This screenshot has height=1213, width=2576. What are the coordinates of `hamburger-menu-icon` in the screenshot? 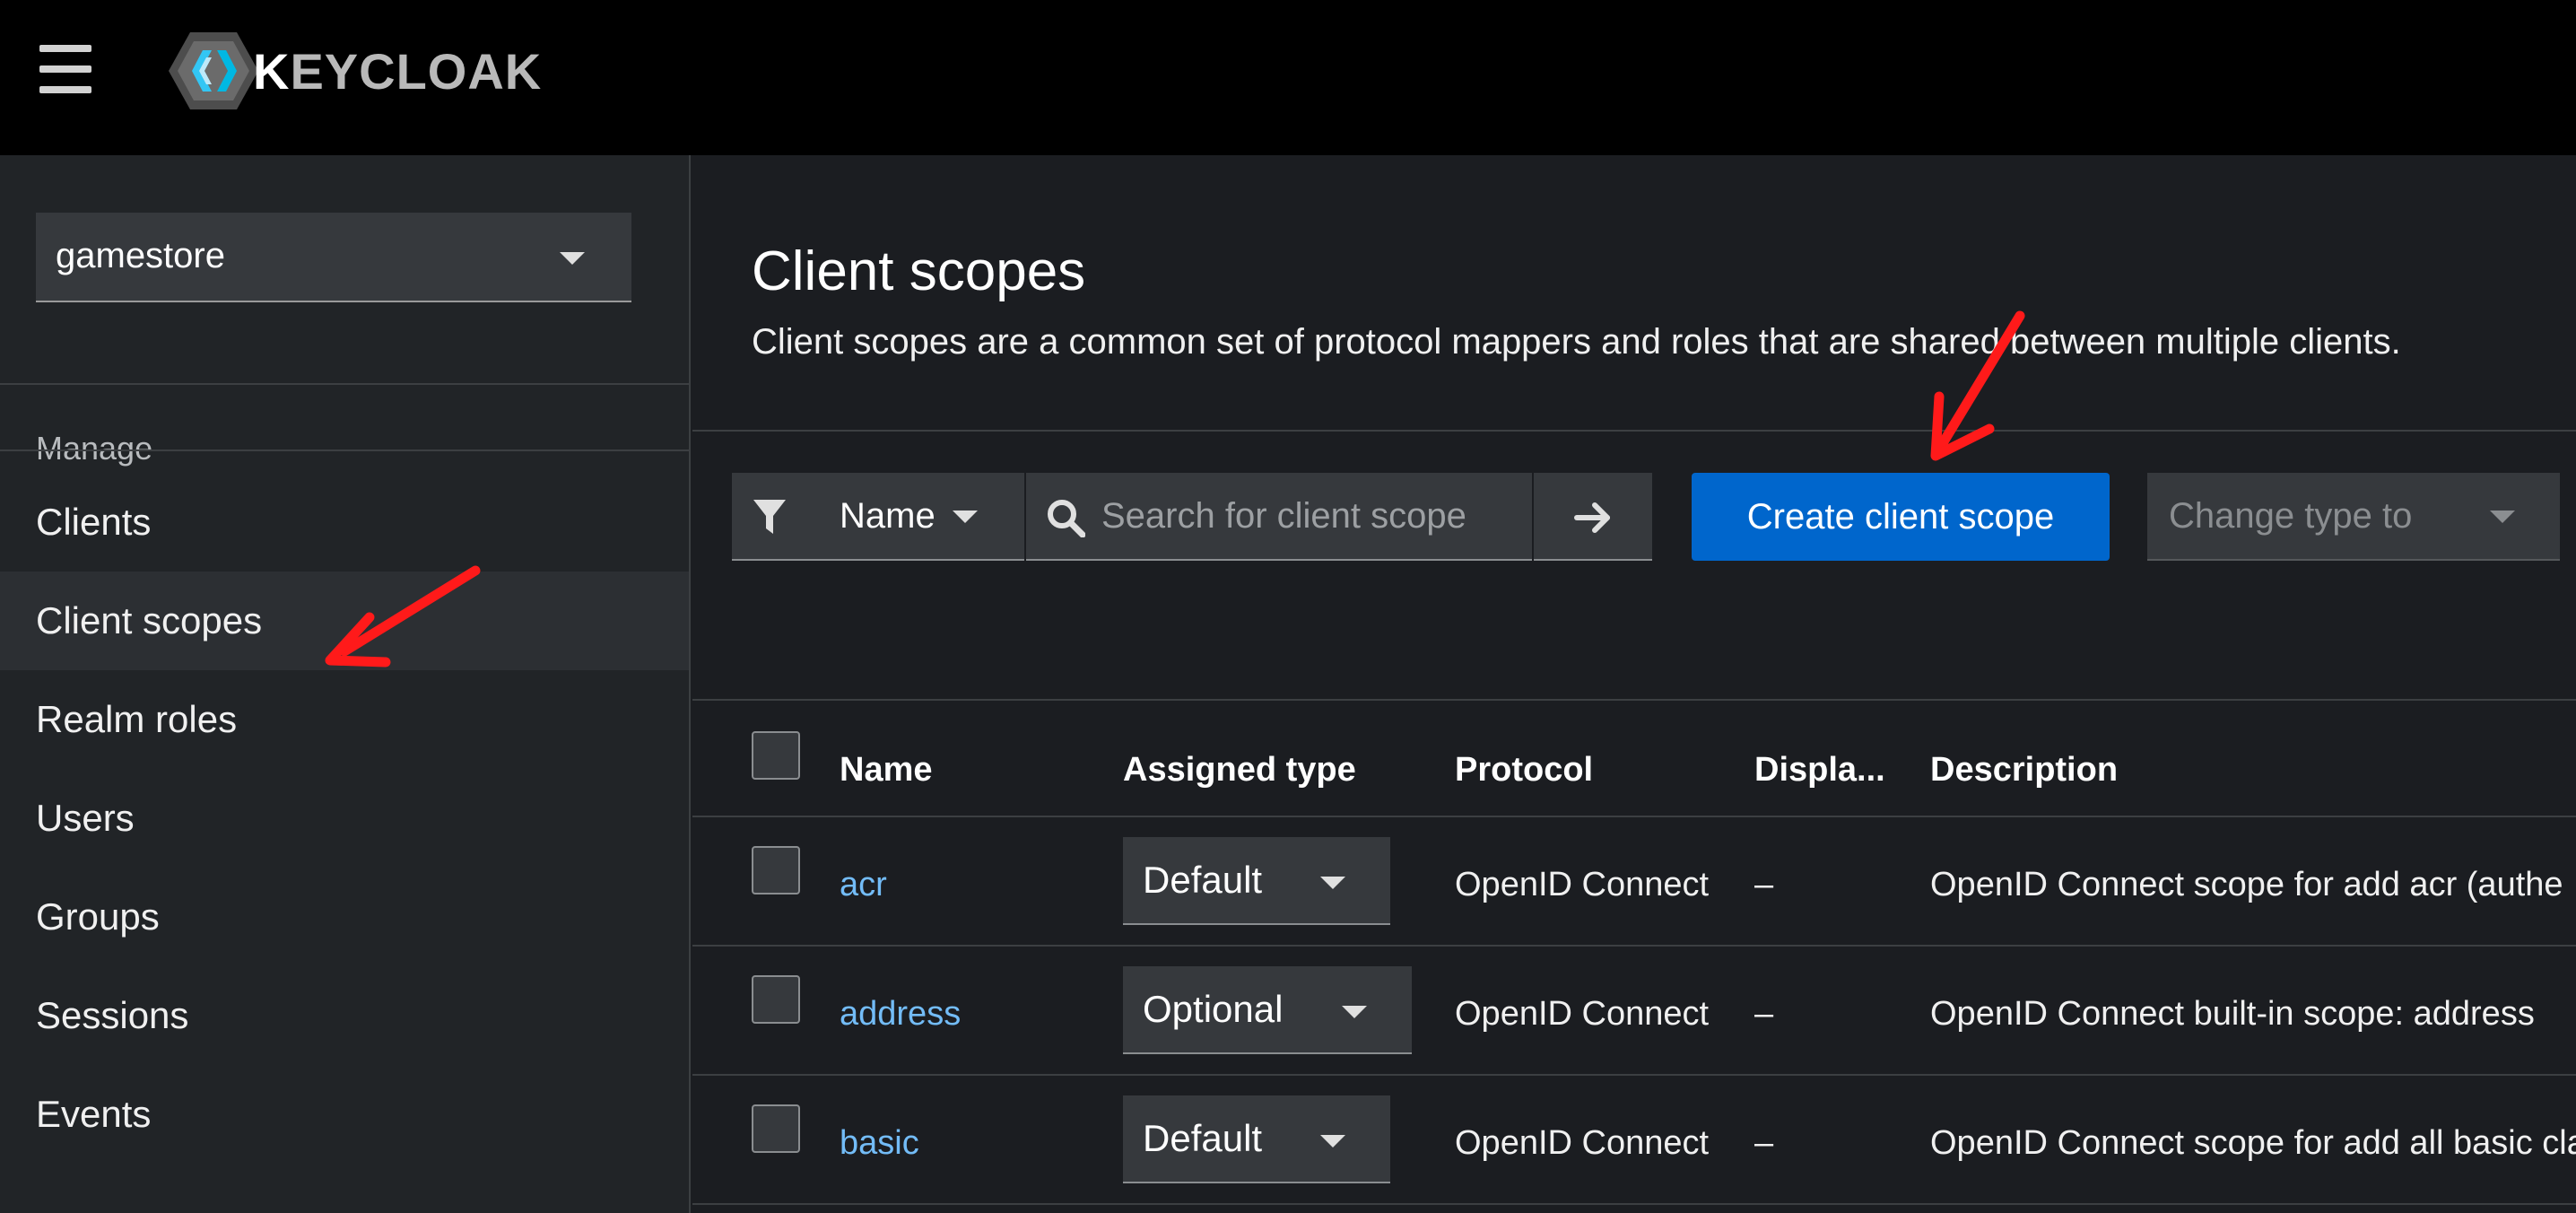 It's located at (65, 69).